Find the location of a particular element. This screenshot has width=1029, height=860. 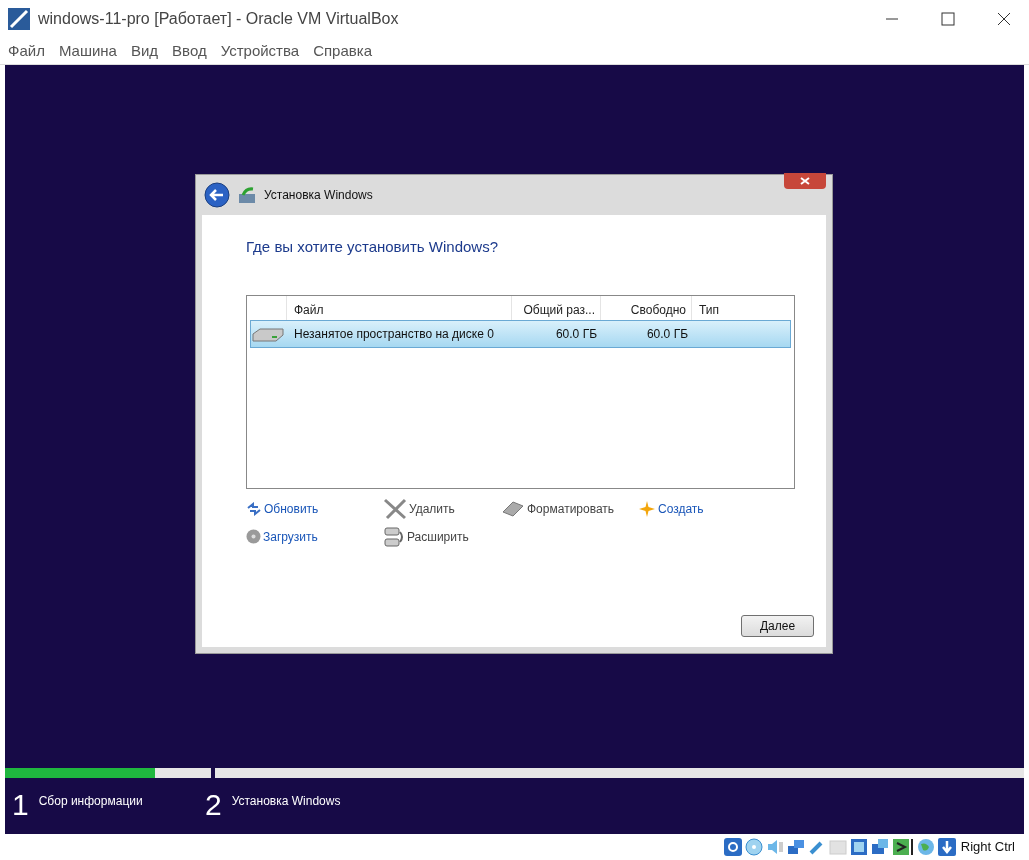

menu-item: Ввод is located at coordinates (189, 51).